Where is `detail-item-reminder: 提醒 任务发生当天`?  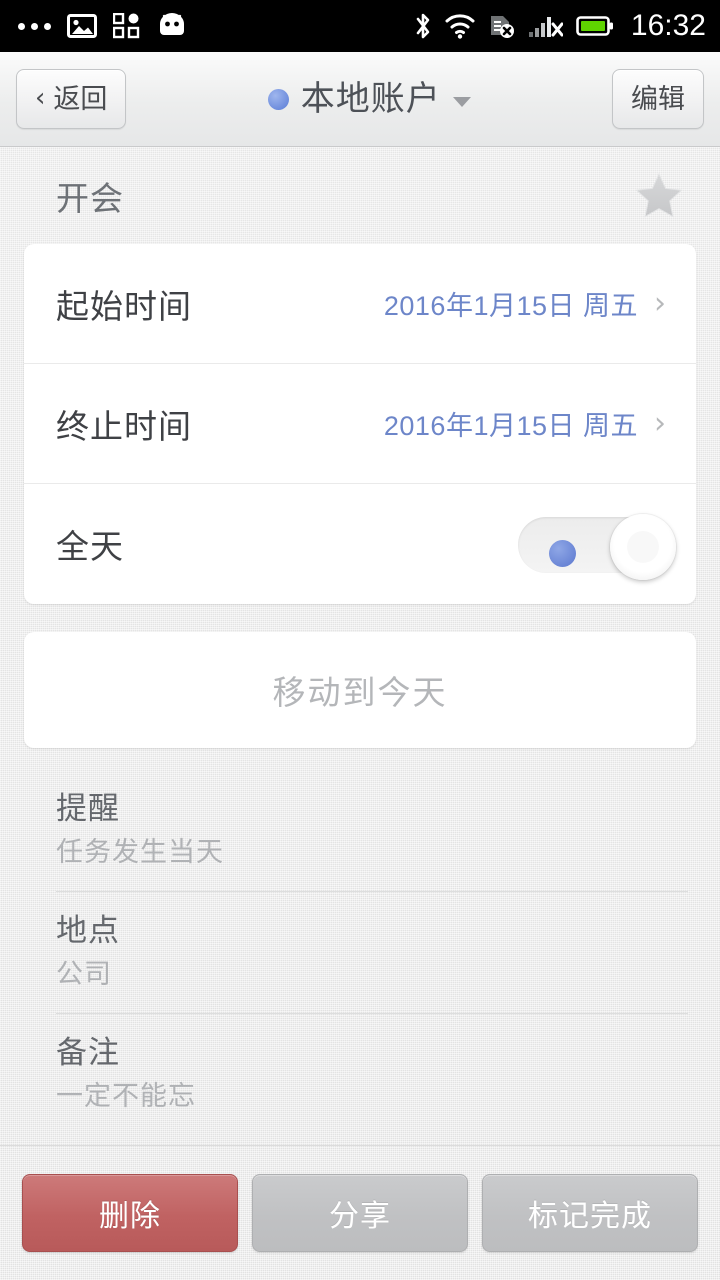 detail-item-reminder: 提醒 任务发生当天 is located at coordinates (372, 831).